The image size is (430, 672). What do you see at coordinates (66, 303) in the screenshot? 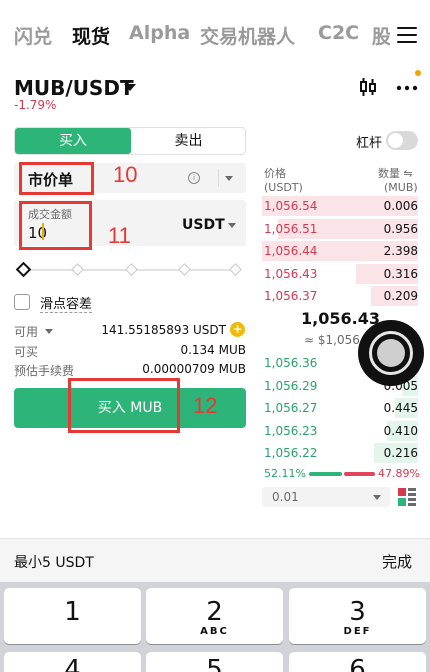
I see `slippage-label: 滑点容差` at bounding box center [66, 303].